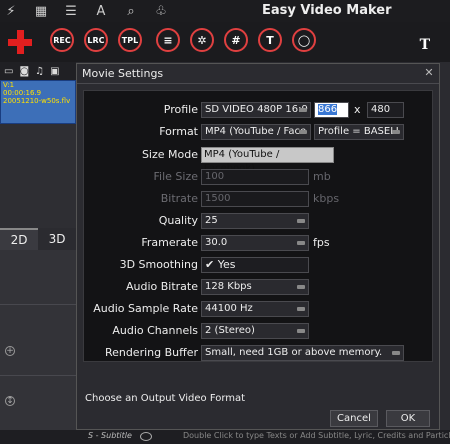 The width and height of the screenshot is (450, 444). What do you see at coordinates (202, 40) in the screenshot?
I see `flower-icon: ✲` at bounding box center [202, 40].